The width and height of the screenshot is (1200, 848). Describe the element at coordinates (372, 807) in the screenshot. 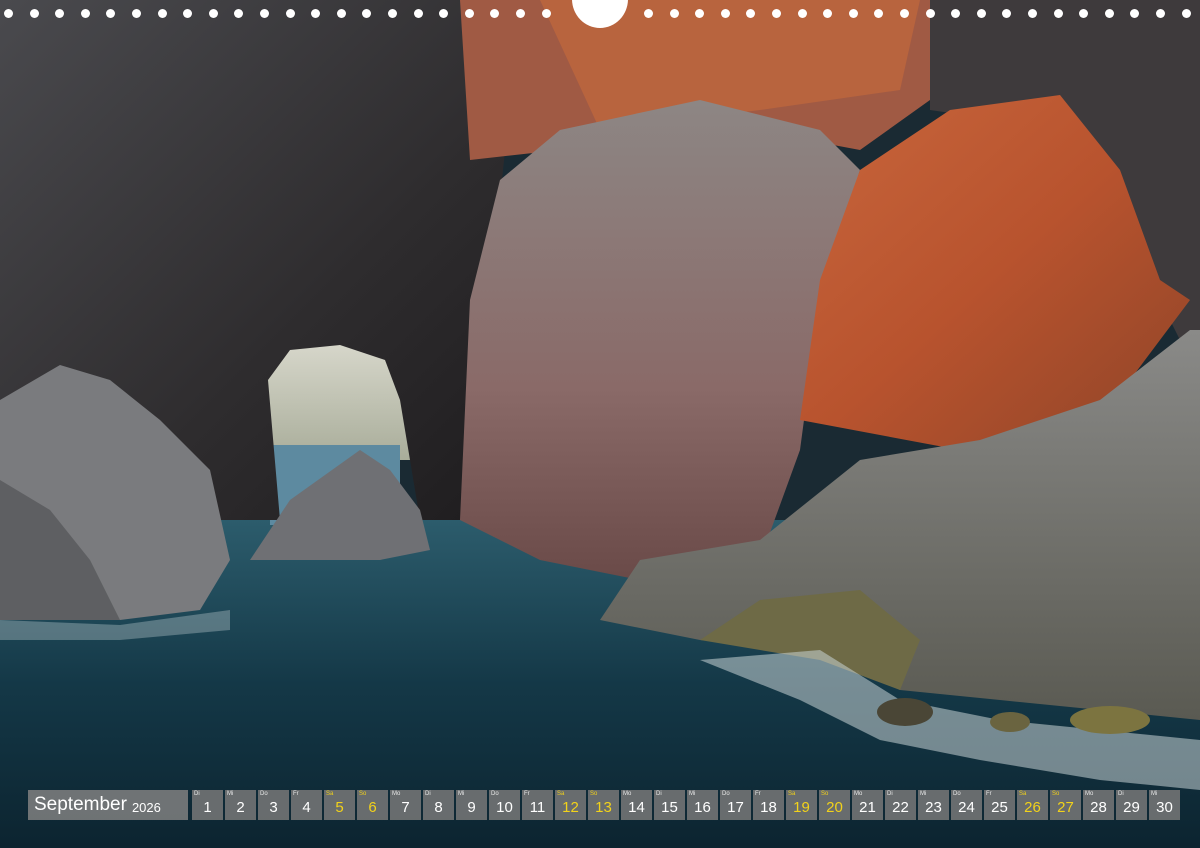

I see `day-number: 6` at that location.